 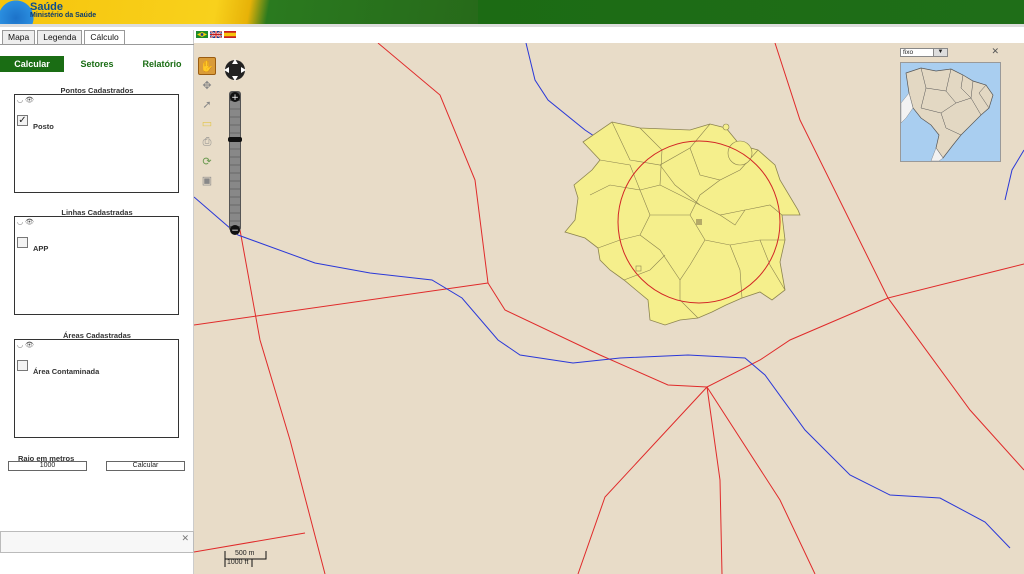 I want to click on zoom-slider-handle, so click(x=235, y=139).